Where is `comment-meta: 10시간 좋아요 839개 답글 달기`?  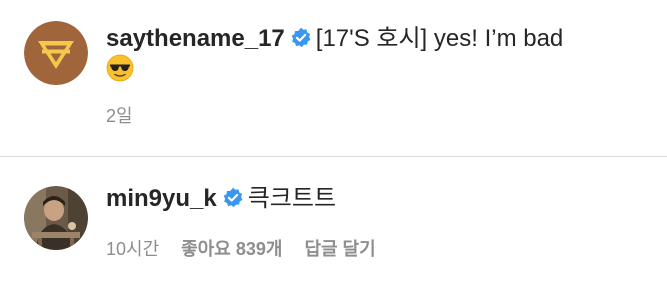 comment-meta: 10시간 좋아요 839개 답글 달기 is located at coordinates (241, 248).